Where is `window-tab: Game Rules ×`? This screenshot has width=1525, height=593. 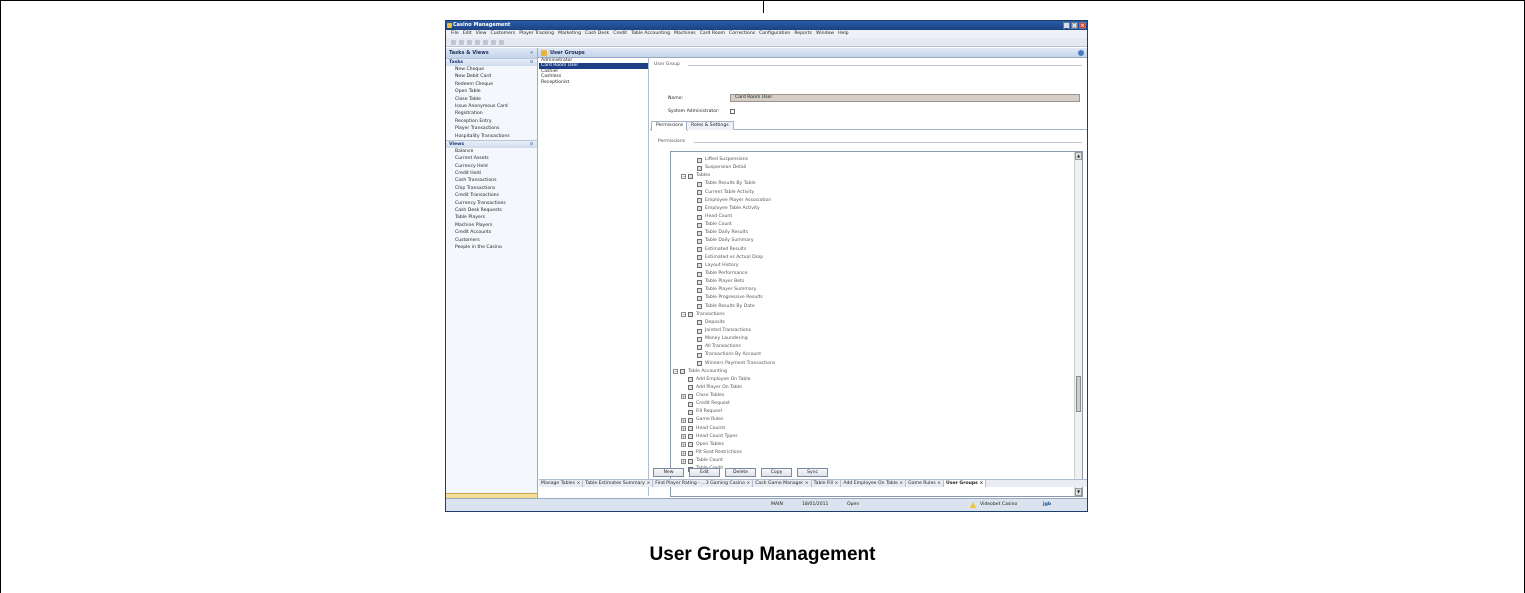
window-tab: Game Rules × is located at coordinates (925, 483).